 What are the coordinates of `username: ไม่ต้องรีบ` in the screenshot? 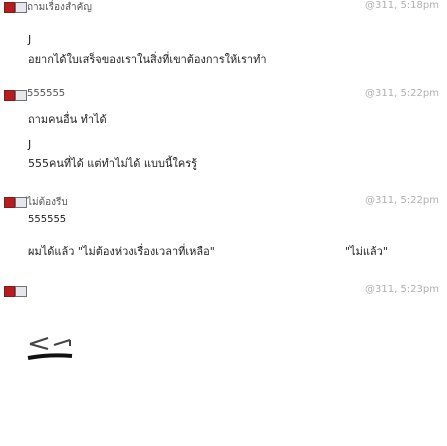 It's located at (47, 202).